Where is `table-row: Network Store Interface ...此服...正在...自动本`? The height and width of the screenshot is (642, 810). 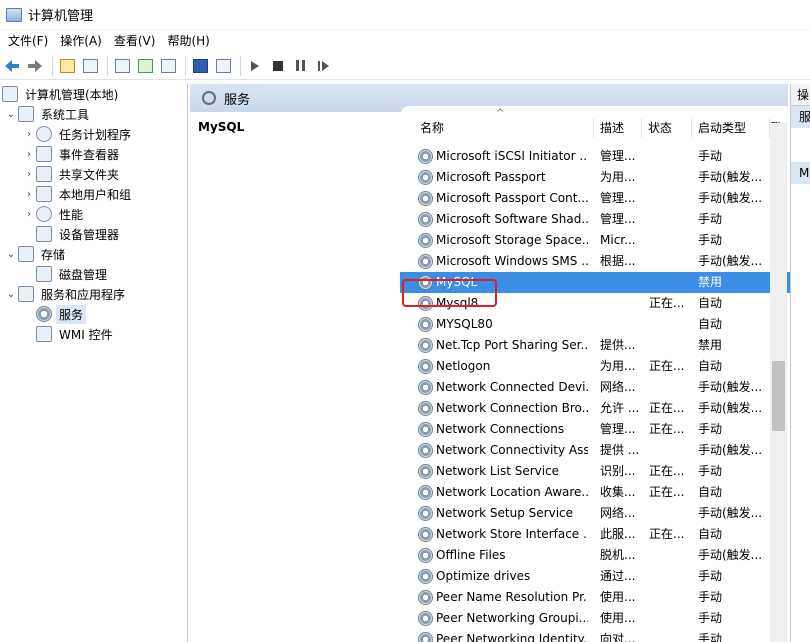 table-row: Network Store Interface ...此服...正在...自动本 is located at coordinates (596, 534).